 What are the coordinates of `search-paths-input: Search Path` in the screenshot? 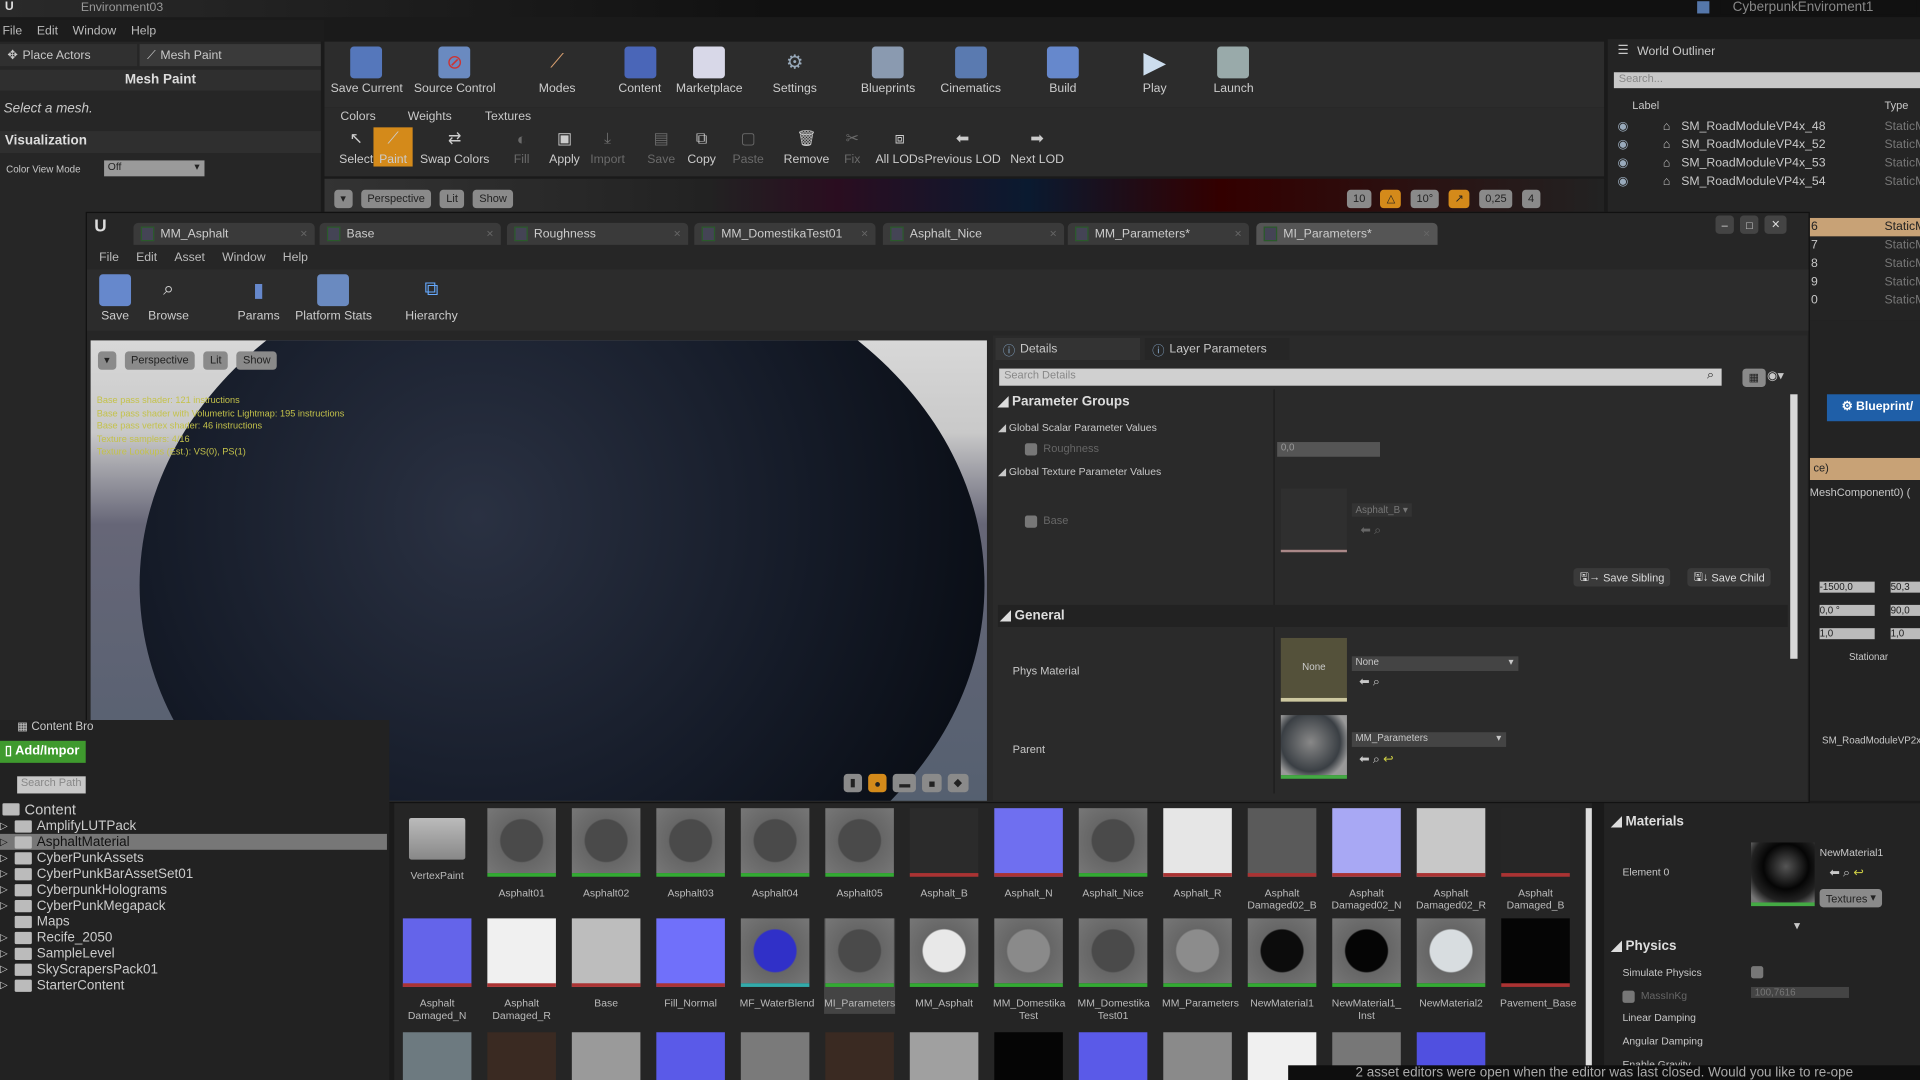 It's located at (51, 785).